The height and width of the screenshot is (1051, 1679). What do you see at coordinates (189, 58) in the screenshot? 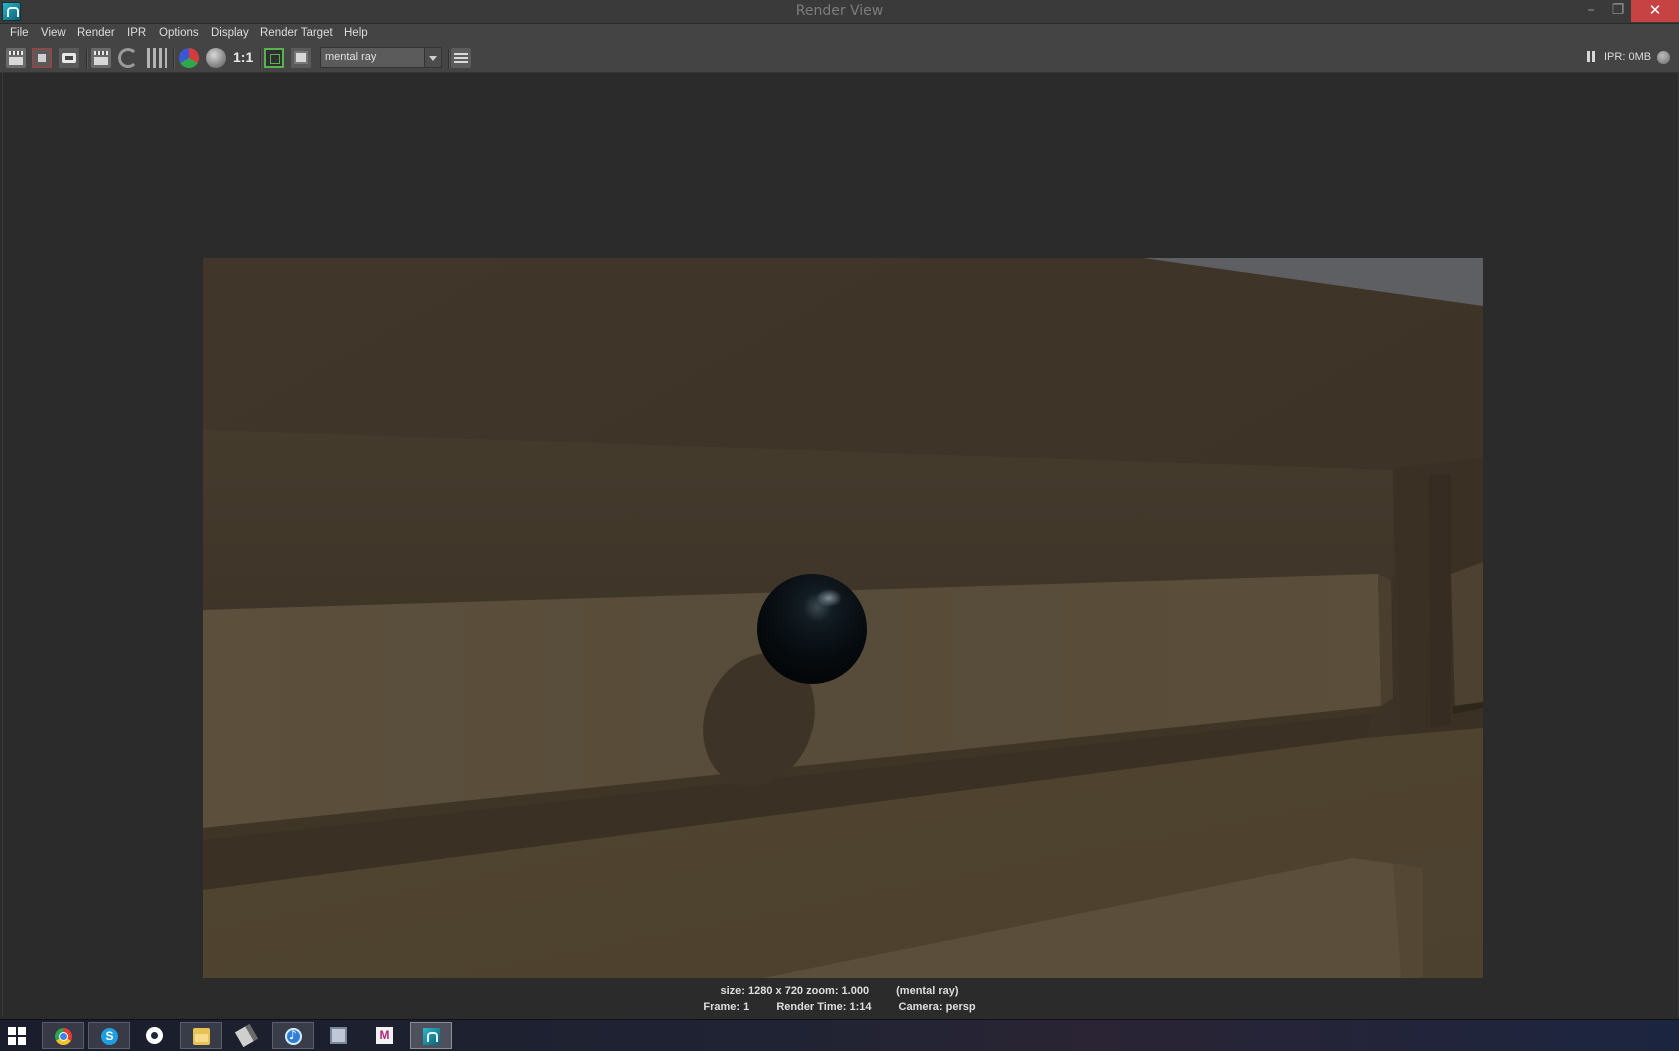
I see `rgb-channels-icon` at bounding box center [189, 58].